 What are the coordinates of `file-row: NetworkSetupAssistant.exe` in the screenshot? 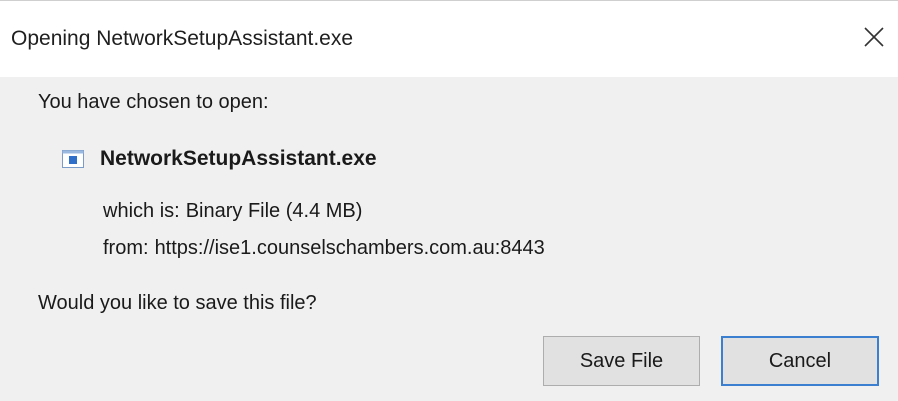 It's located at (219, 159).